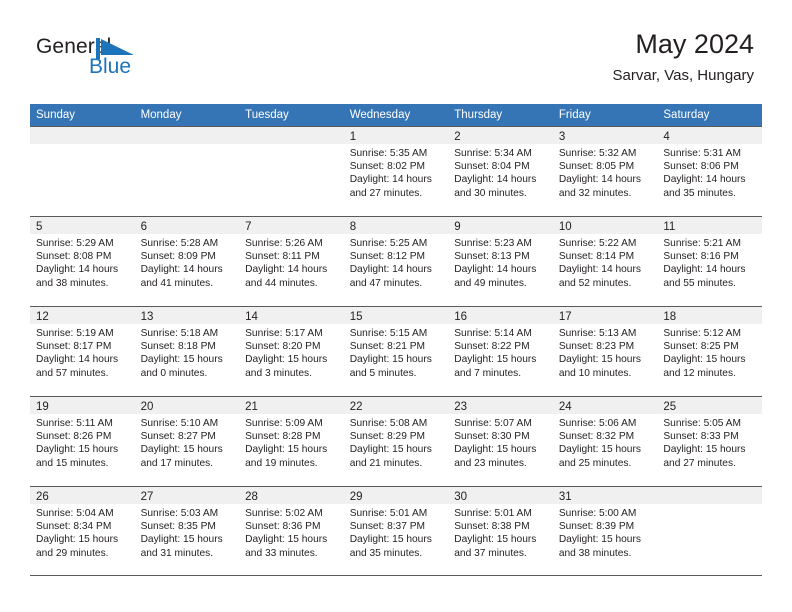  What do you see at coordinates (699, 193) in the screenshot?
I see `daylight-text-line2: and 35 minutes.` at bounding box center [699, 193].